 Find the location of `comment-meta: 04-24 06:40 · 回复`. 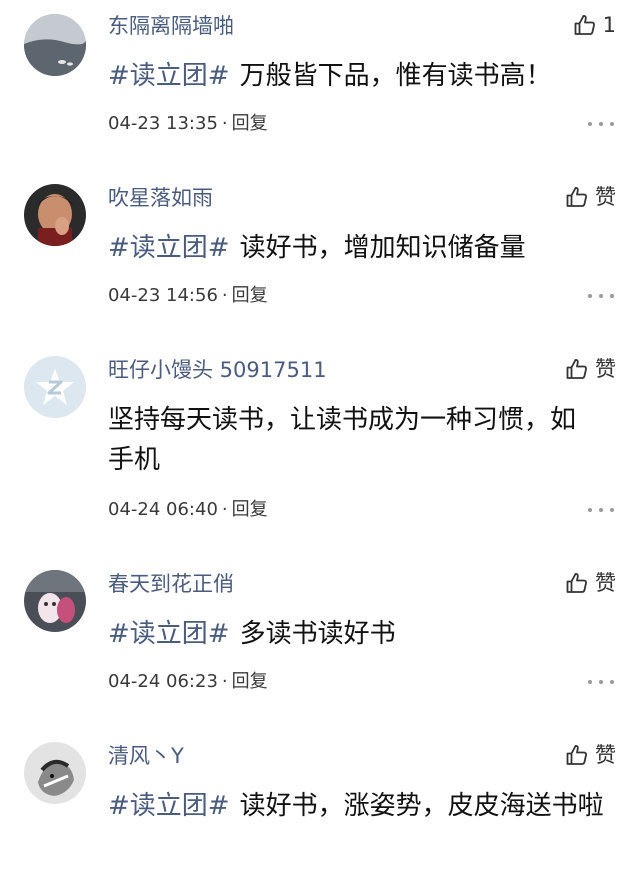

comment-meta: 04-24 06:40 · 回复 is located at coordinates (188, 510).